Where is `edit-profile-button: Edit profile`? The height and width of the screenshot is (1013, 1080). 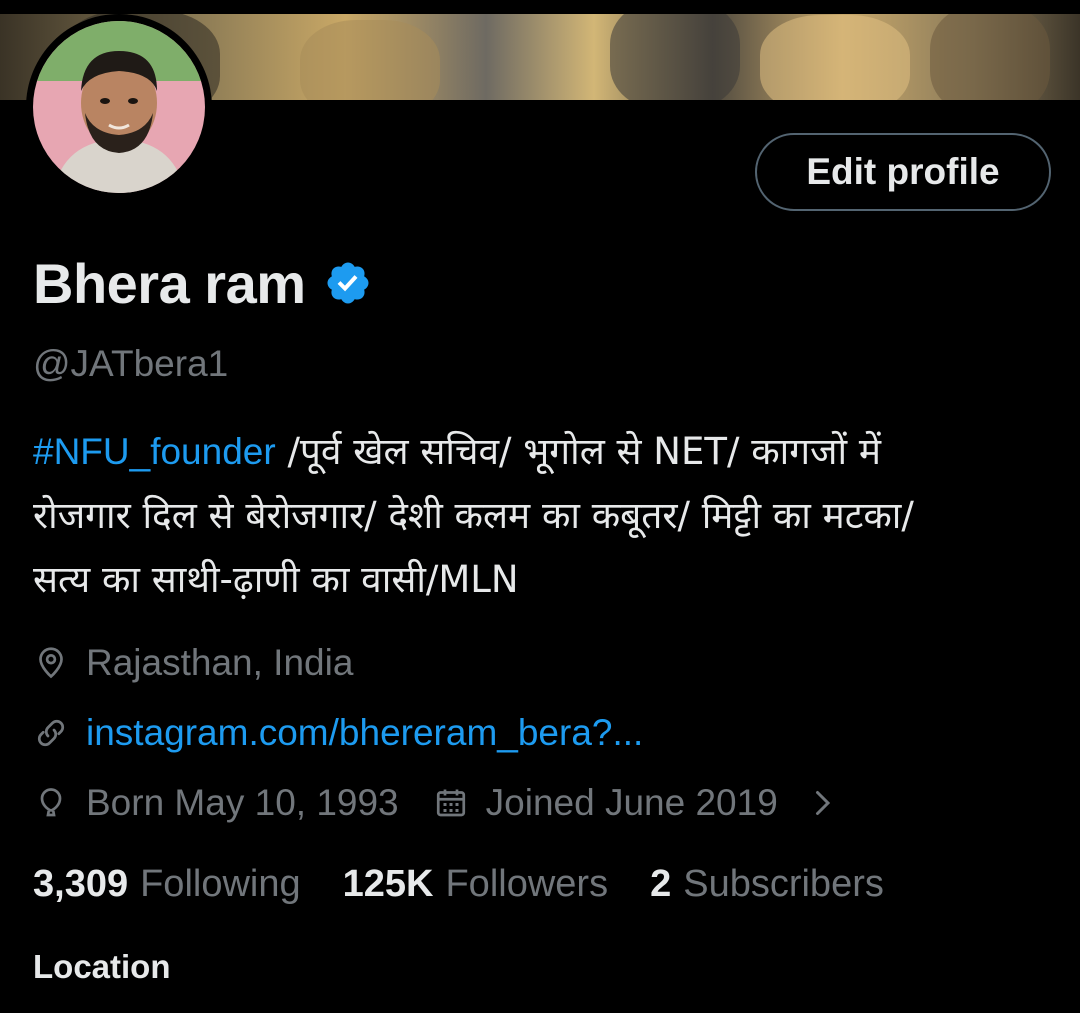 edit-profile-button: Edit profile is located at coordinates (903, 172).